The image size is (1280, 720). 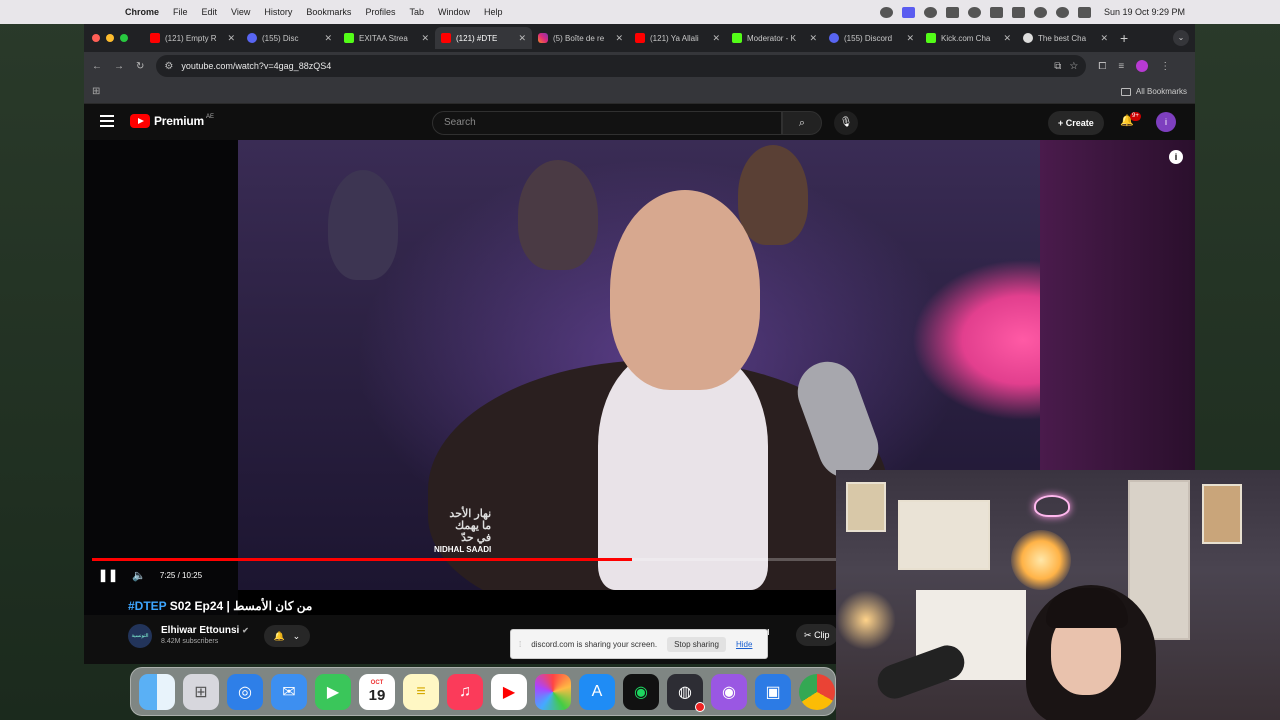 What do you see at coordinates (386, 38) in the screenshot?
I see `browser-tab: EXITAA Strea ✕` at bounding box center [386, 38].